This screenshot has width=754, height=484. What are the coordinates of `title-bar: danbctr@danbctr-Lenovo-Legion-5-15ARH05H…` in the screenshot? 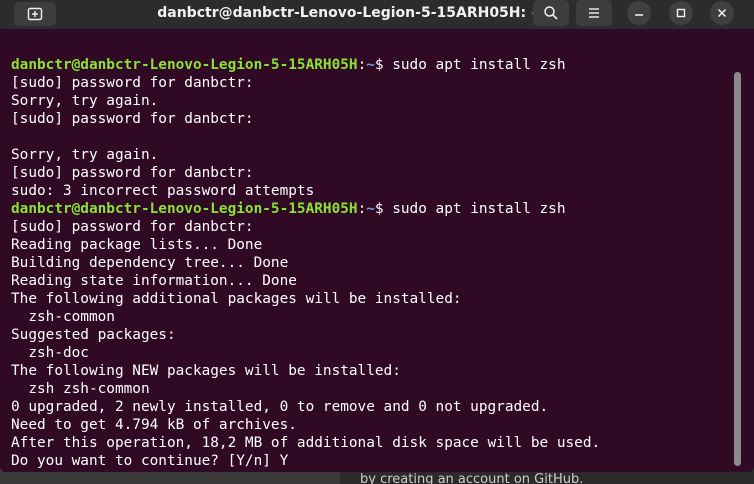 It's located at (377, 14).